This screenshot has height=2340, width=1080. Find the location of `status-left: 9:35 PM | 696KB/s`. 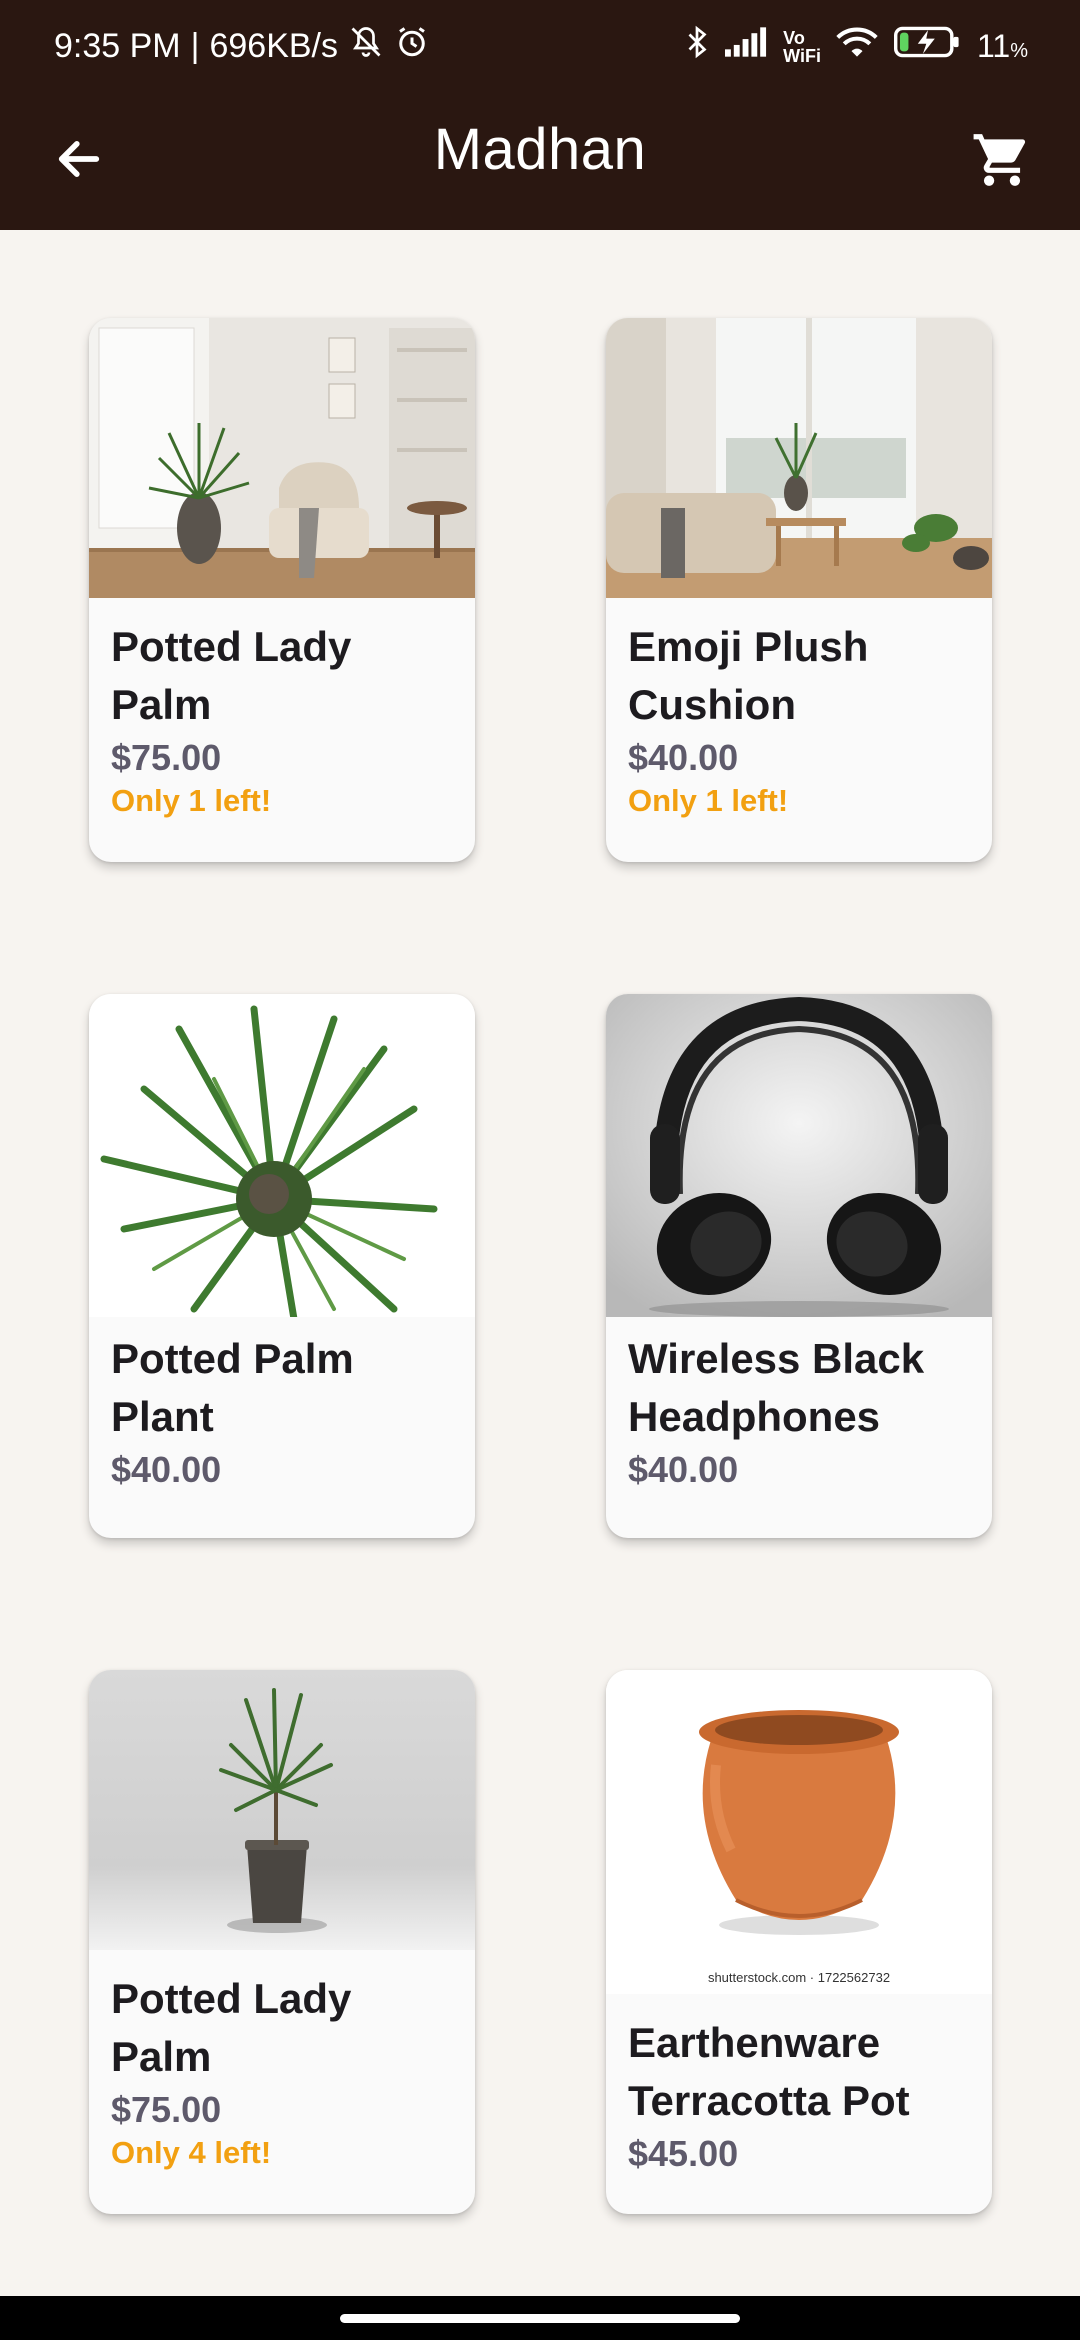

status-left: 9:35 PM | 696KB/s is located at coordinates (242, 46).